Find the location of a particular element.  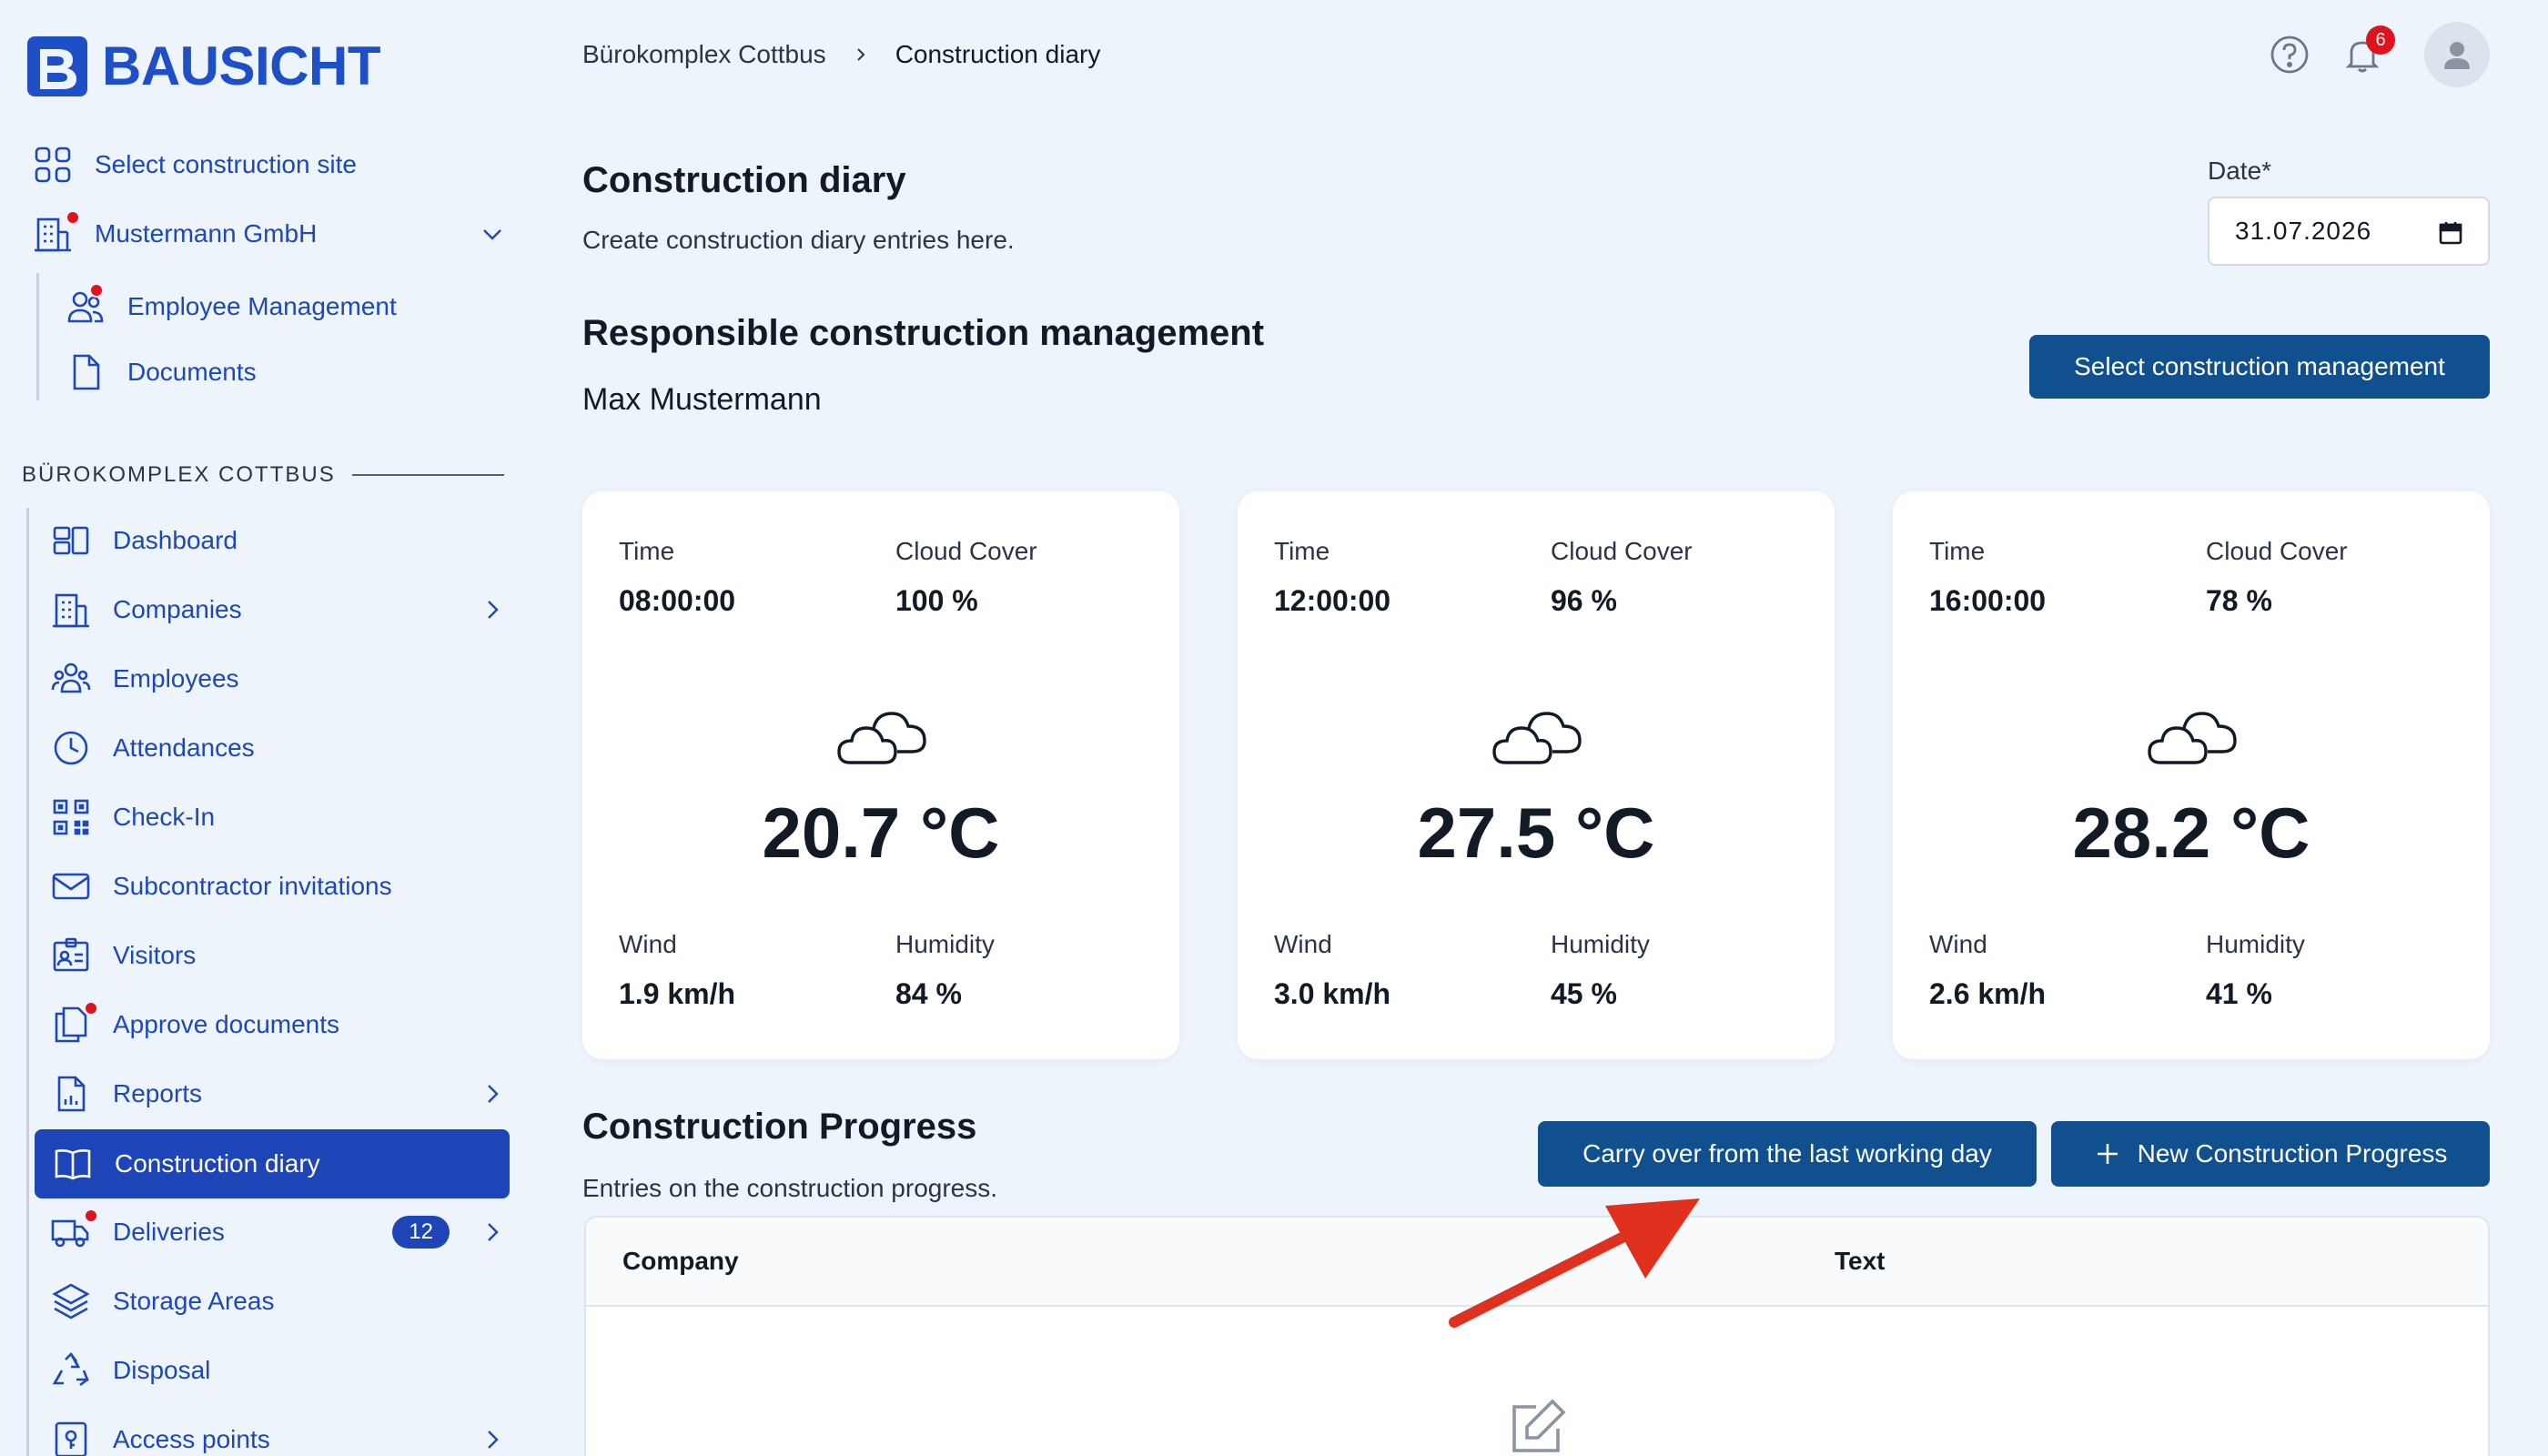

envelope-icon is located at coordinates (71, 886).